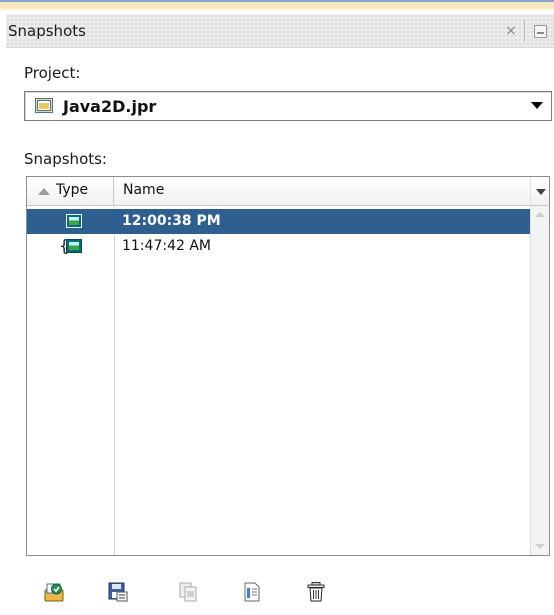 The width and height of the screenshot is (554, 615). What do you see at coordinates (280, 31) in the screenshot?
I see `title-bar: Snapshots ×` at bounding box center [280, 31].